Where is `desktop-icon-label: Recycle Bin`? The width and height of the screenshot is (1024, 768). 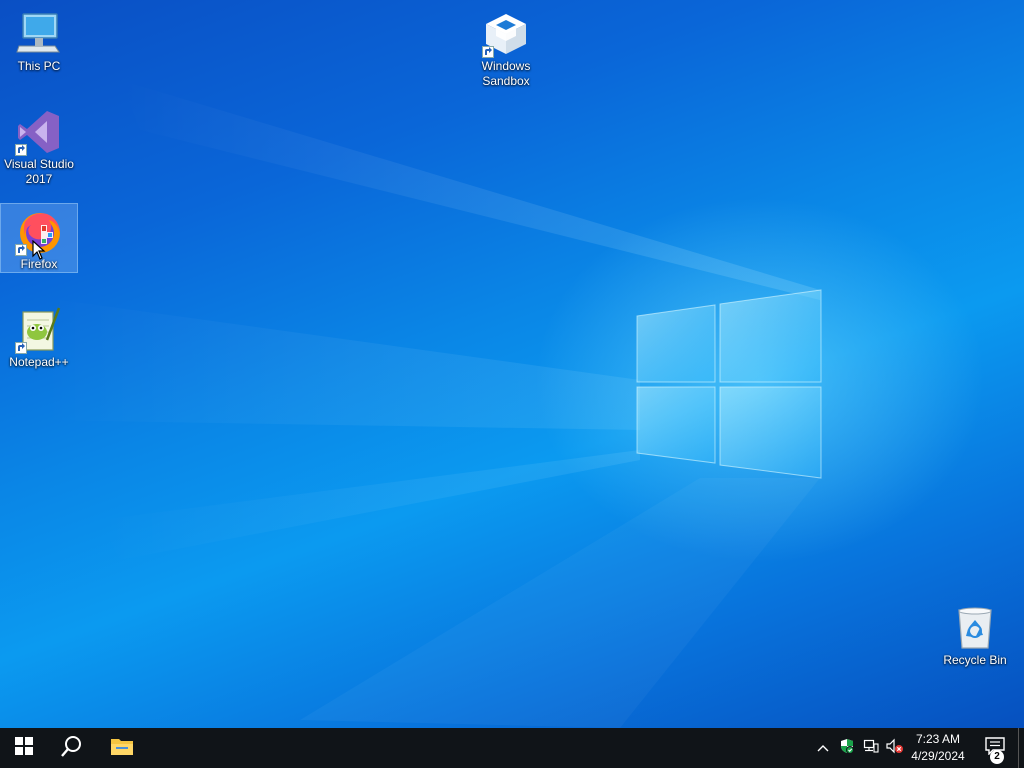
desktop-icon-label: Recycle Bin is located at coordinates (975, 660).